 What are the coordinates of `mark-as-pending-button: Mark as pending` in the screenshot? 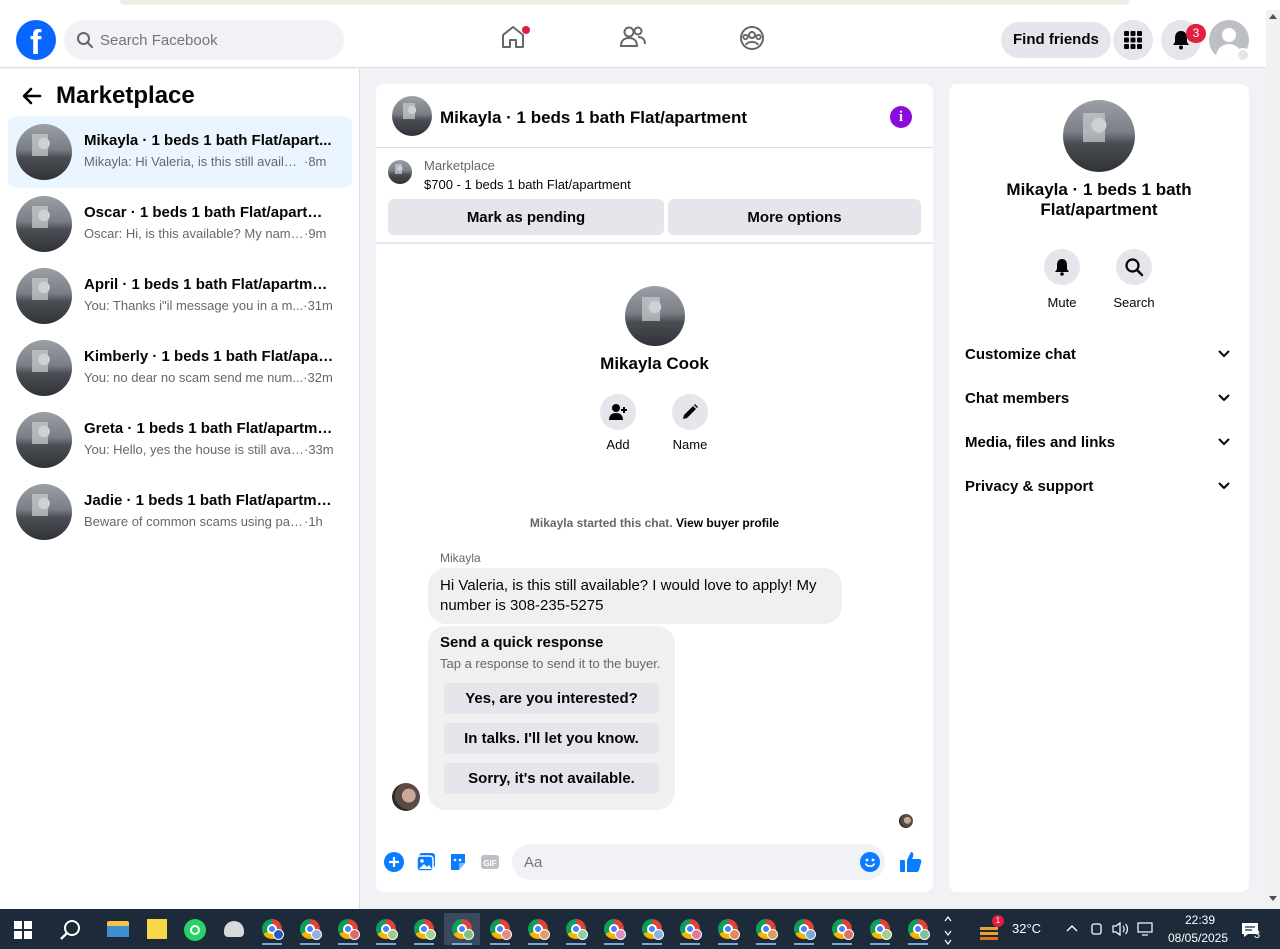 It's located at (526, 217).